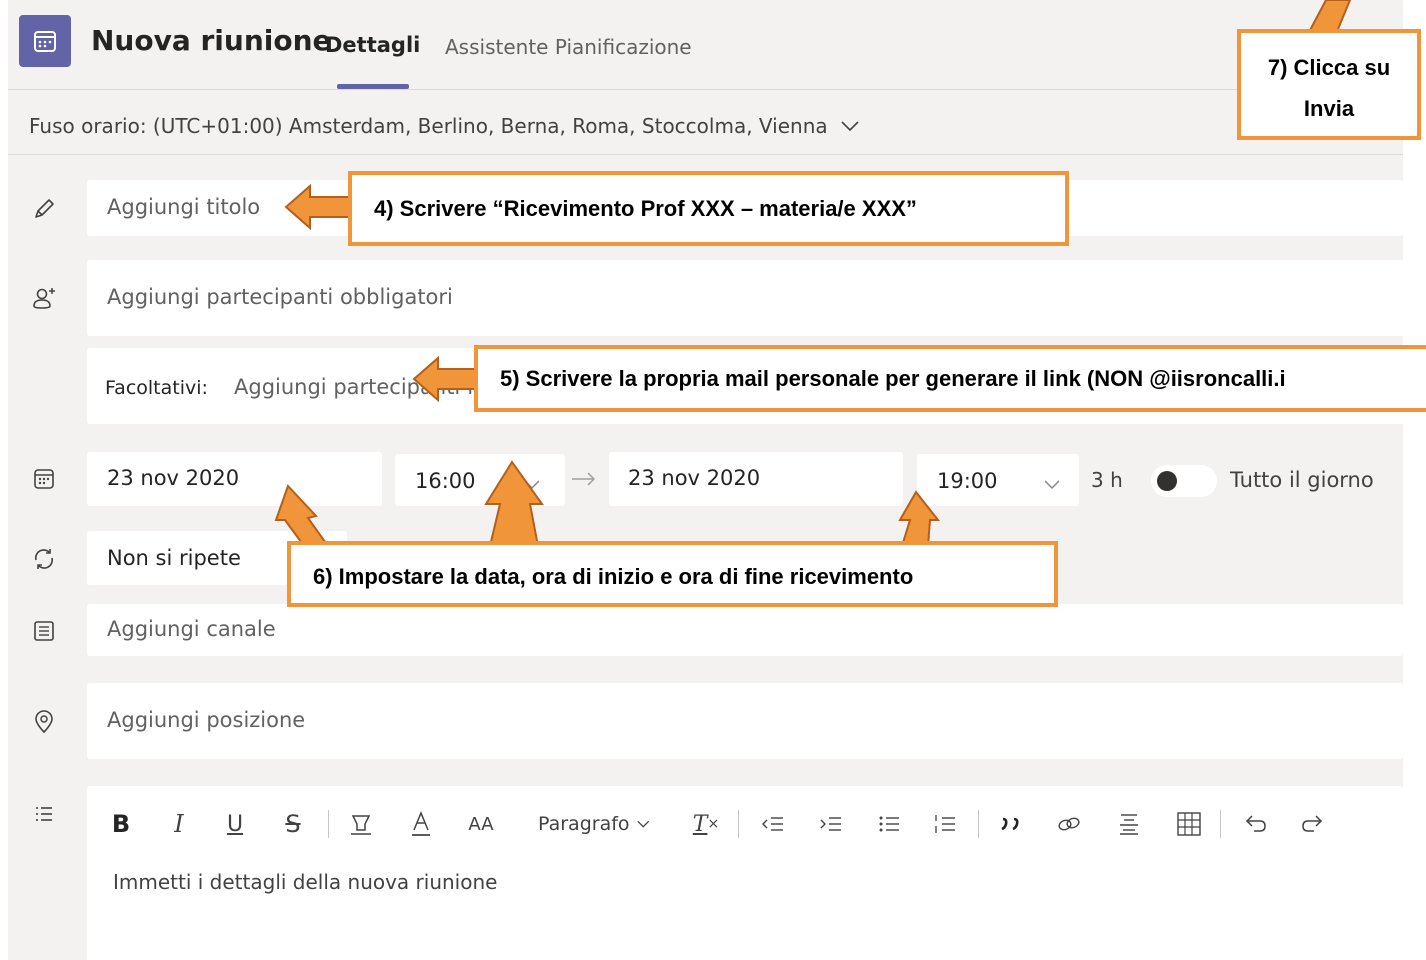  I want to click on repeat-icon, so click(44, 559).